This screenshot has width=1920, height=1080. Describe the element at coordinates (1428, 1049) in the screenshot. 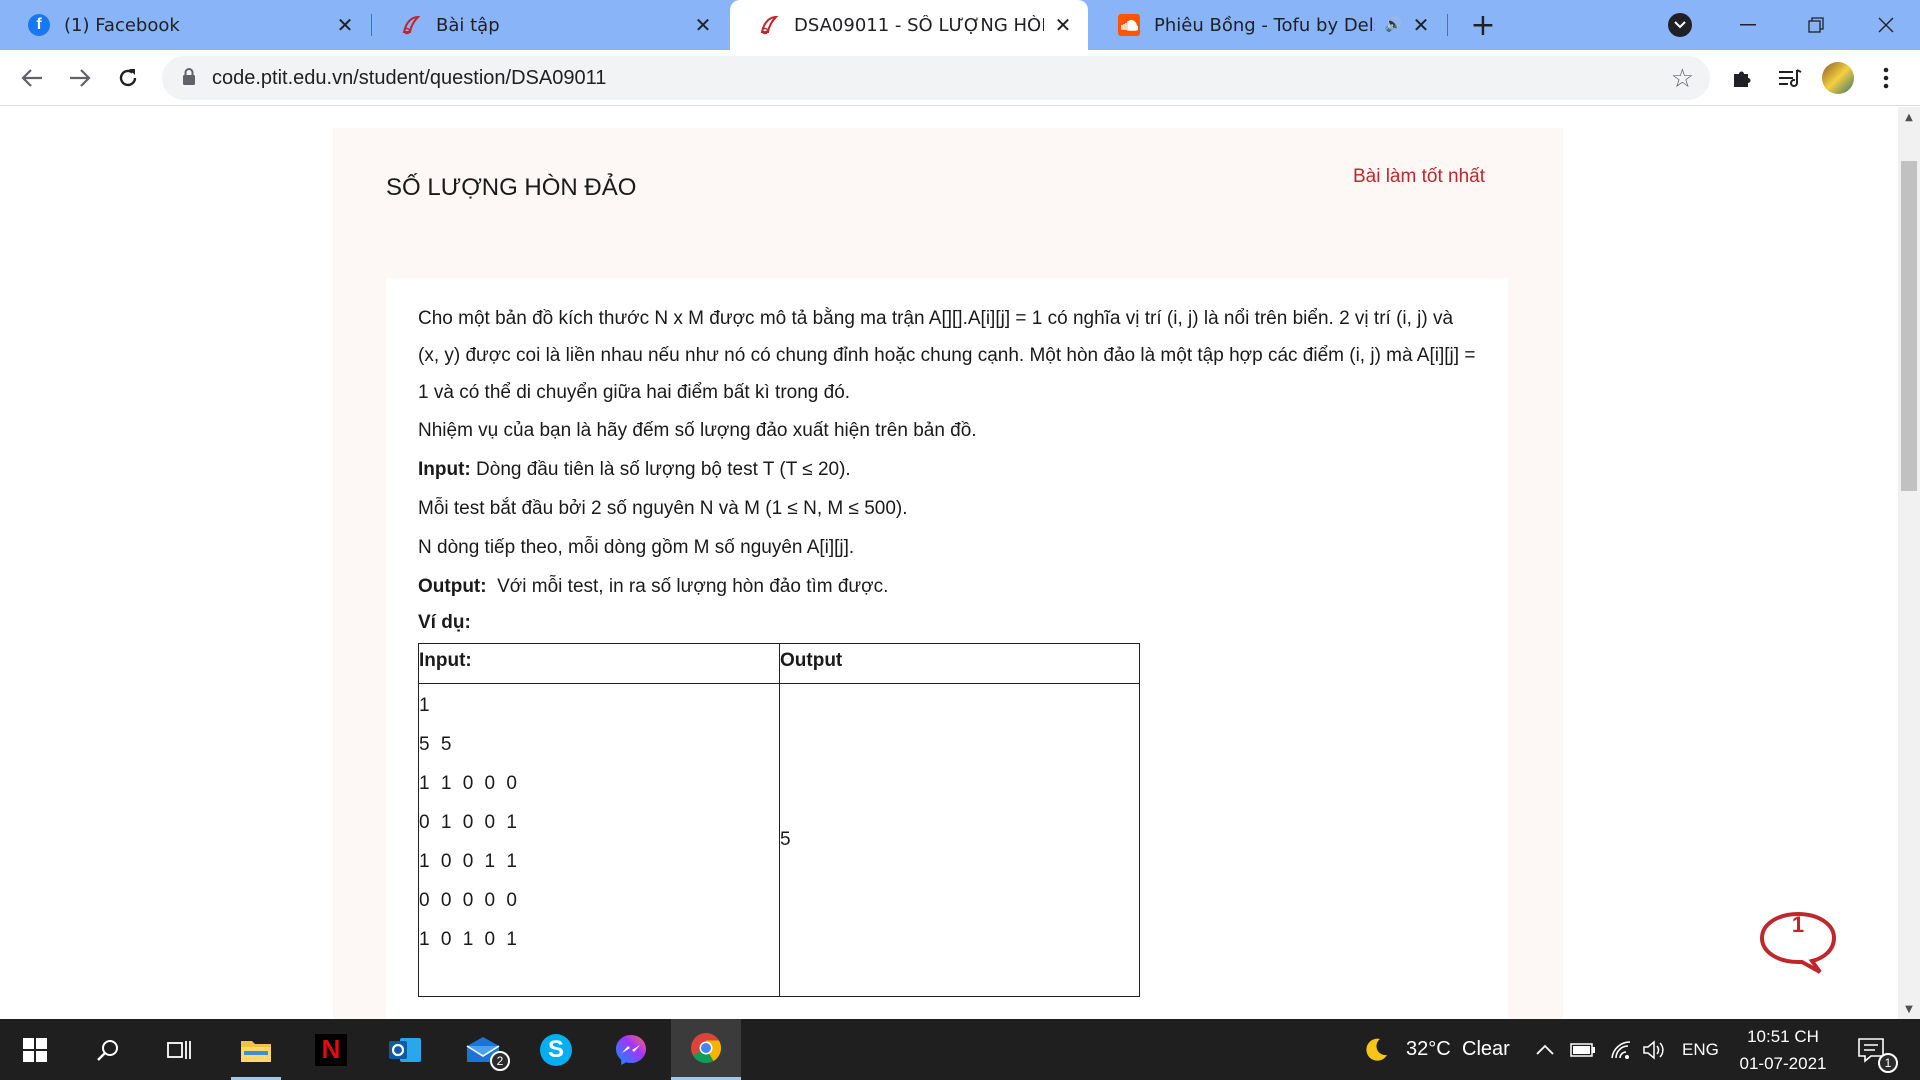

I see `weather-temperature: 32°C` at that location.